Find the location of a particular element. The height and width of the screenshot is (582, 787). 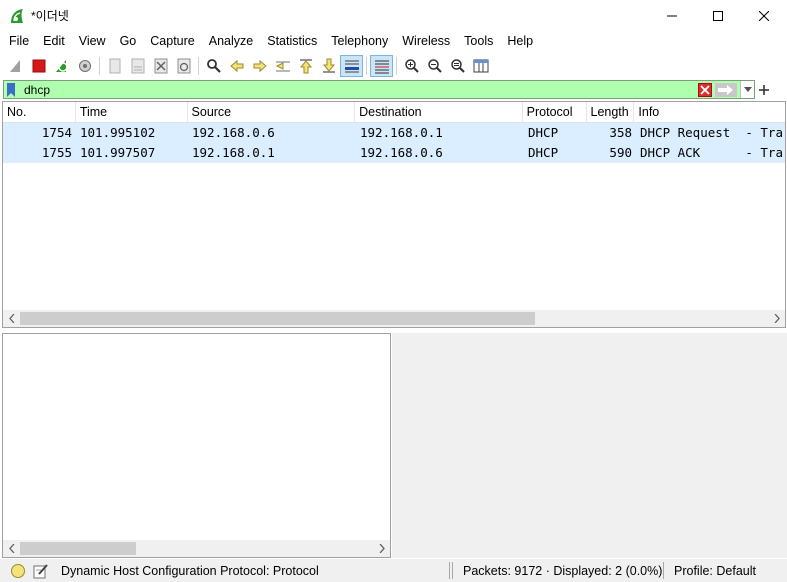

resize-columns-button is located at coordinates (480, 66).